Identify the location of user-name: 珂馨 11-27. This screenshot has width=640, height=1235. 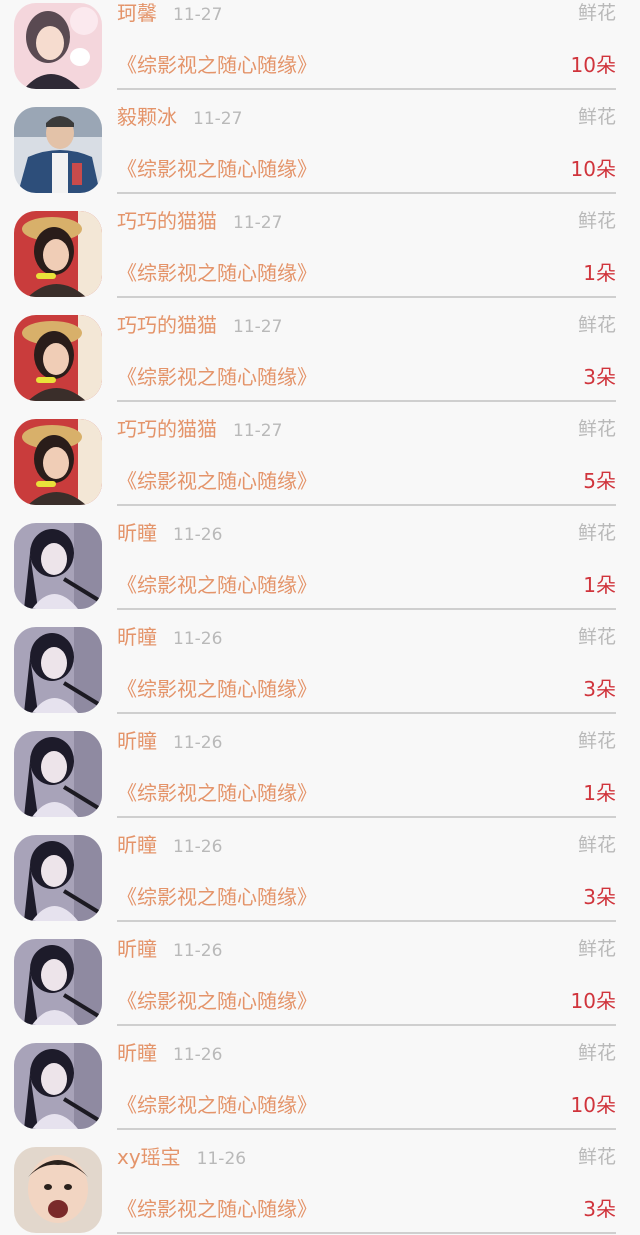
(169, 14).